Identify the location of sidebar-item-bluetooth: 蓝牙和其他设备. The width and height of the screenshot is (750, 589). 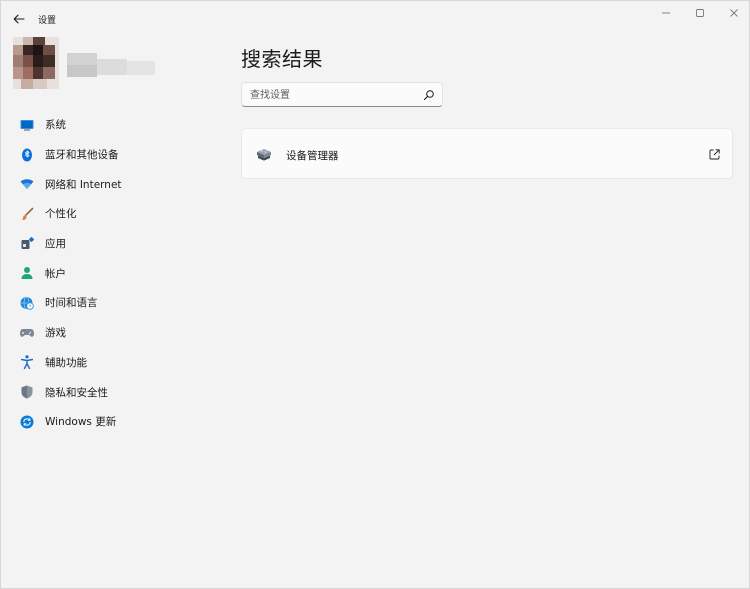
(118, 155).